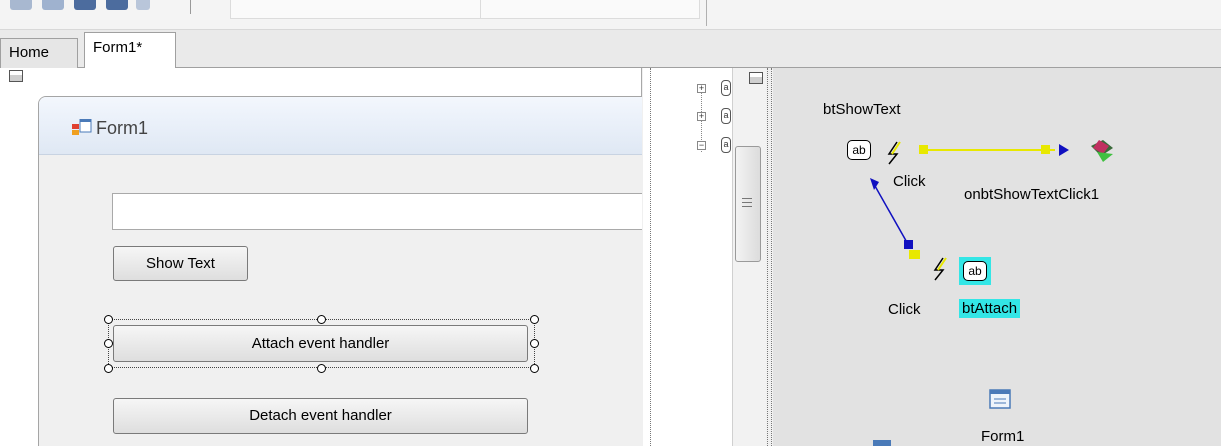  I want to click on component-tree, so click(691, 257).